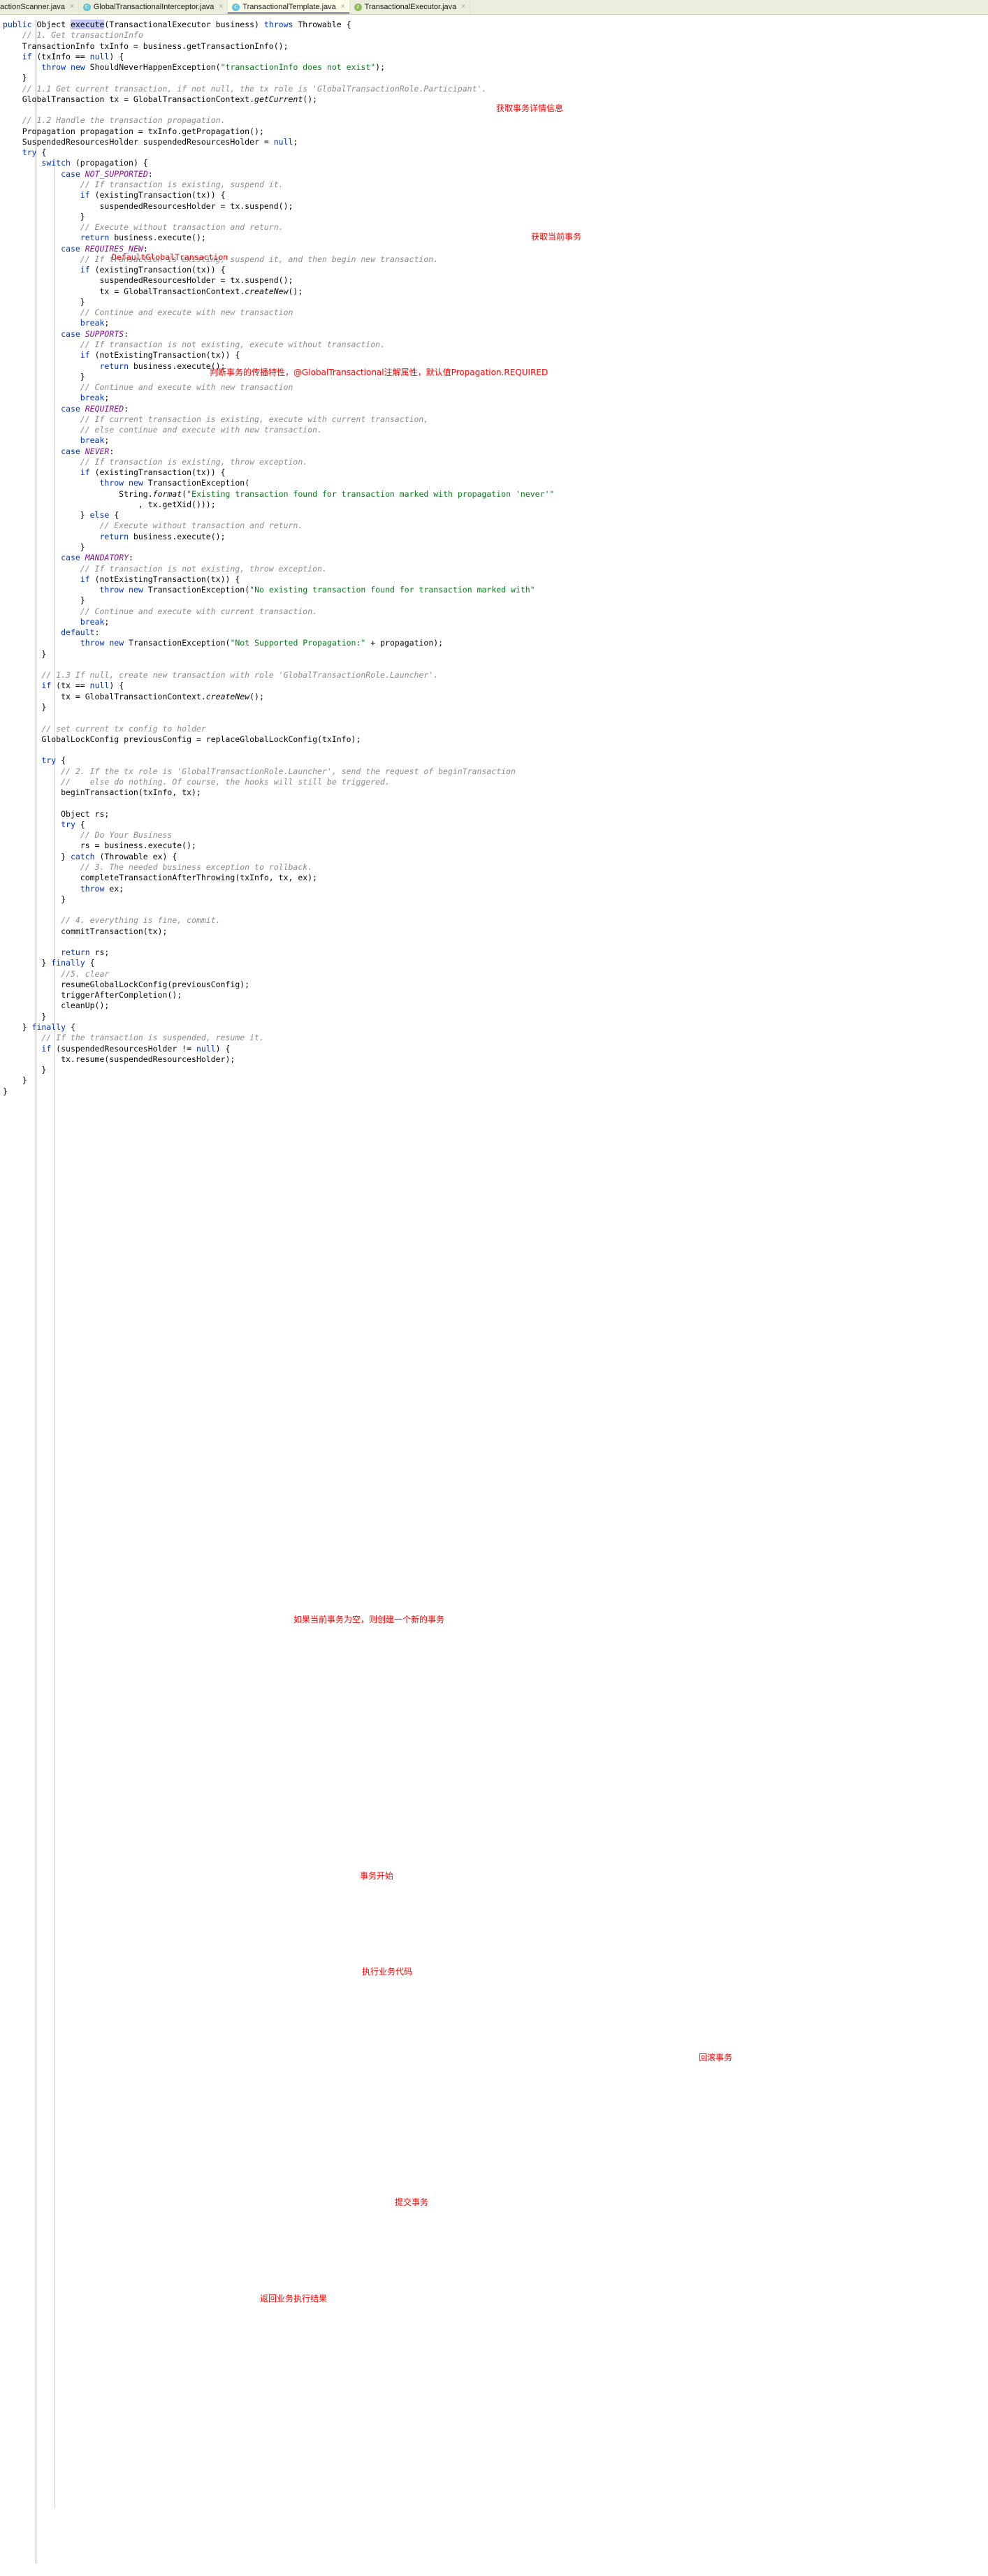 This screenshot has height=2576, width=988. Describe the element at coordinates (90, 856) in the screenshot. I see `code-line: } catch (Throwable ex) {` at that location.